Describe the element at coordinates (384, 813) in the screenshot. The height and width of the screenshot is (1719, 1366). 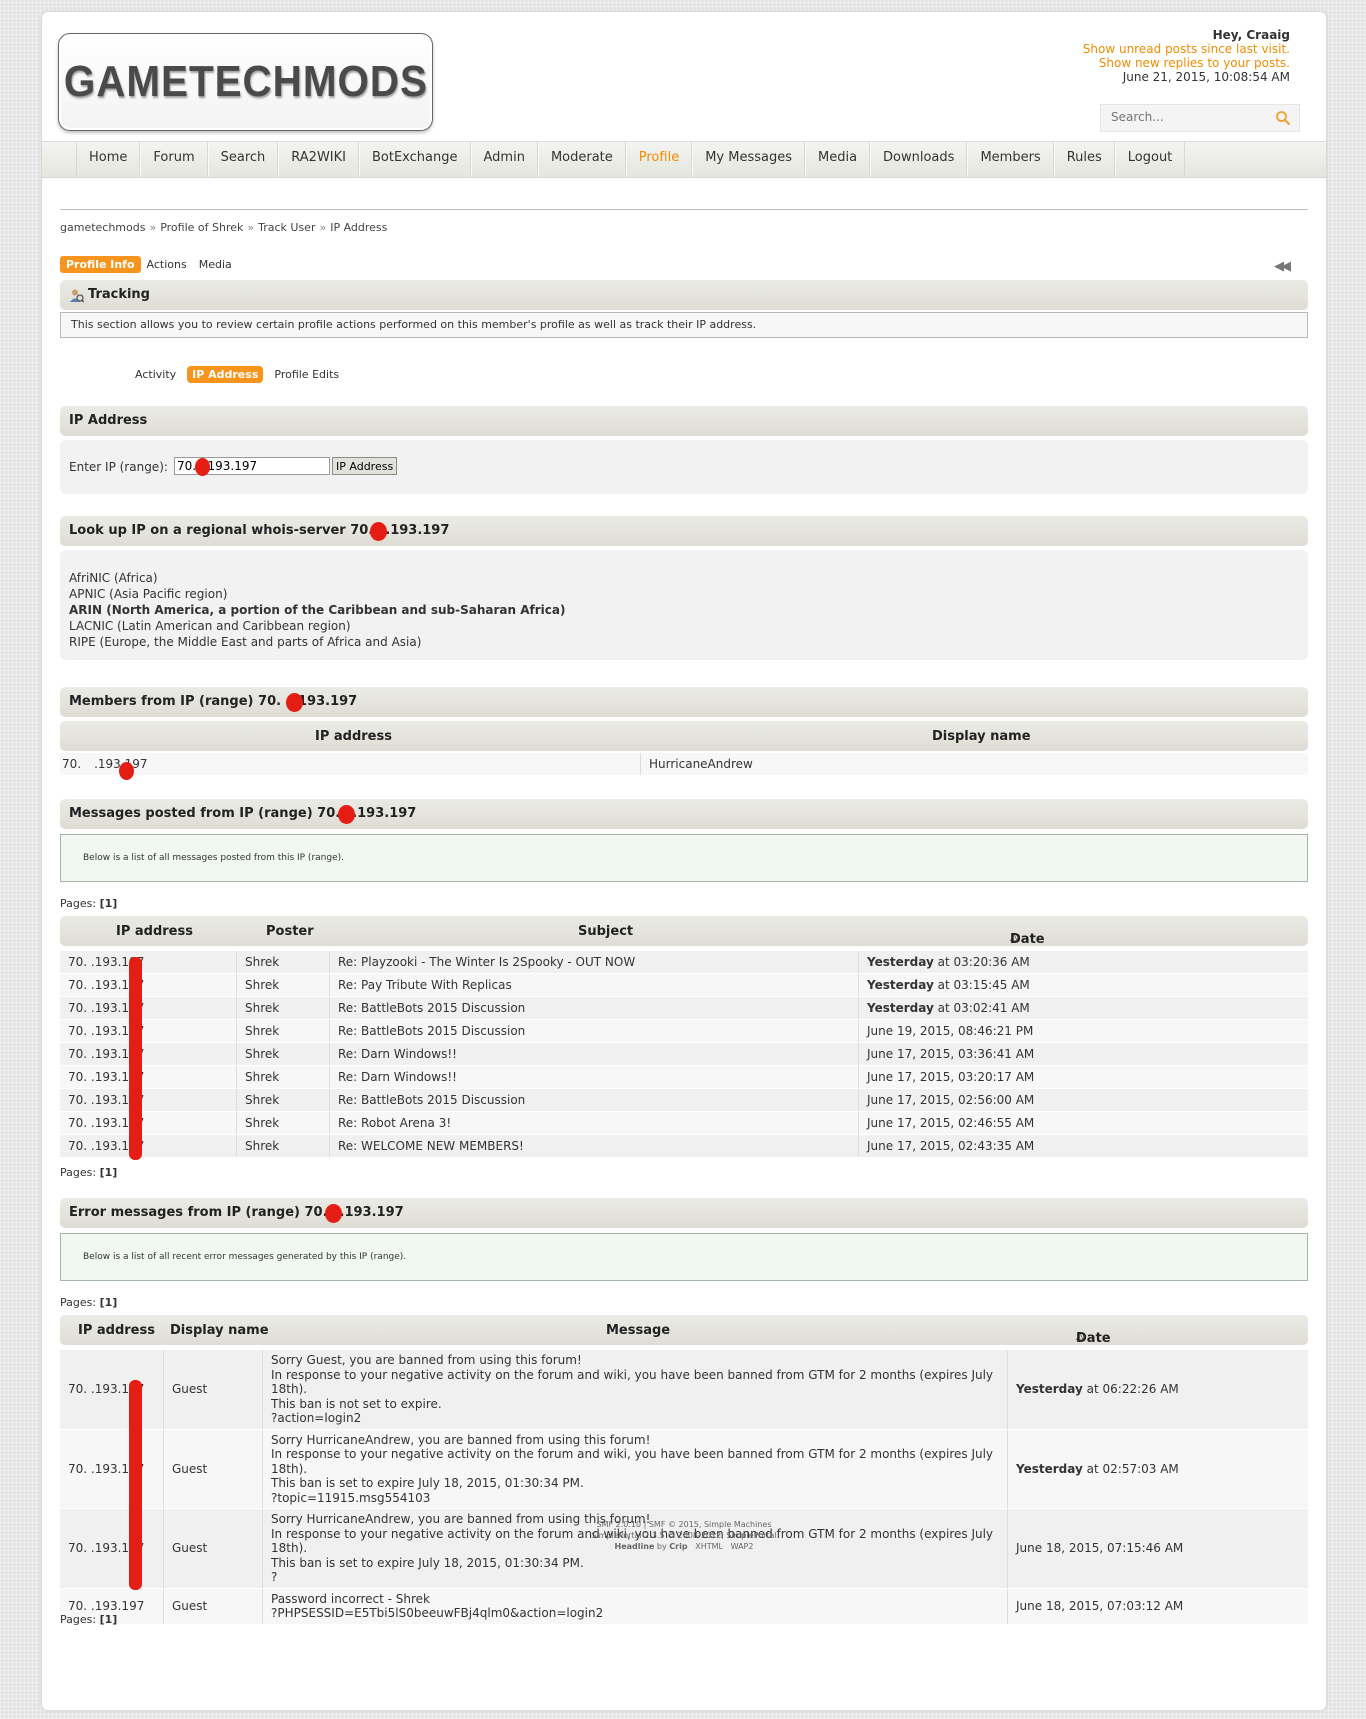
I see `messages-title-suffix: .193.197` at that location.